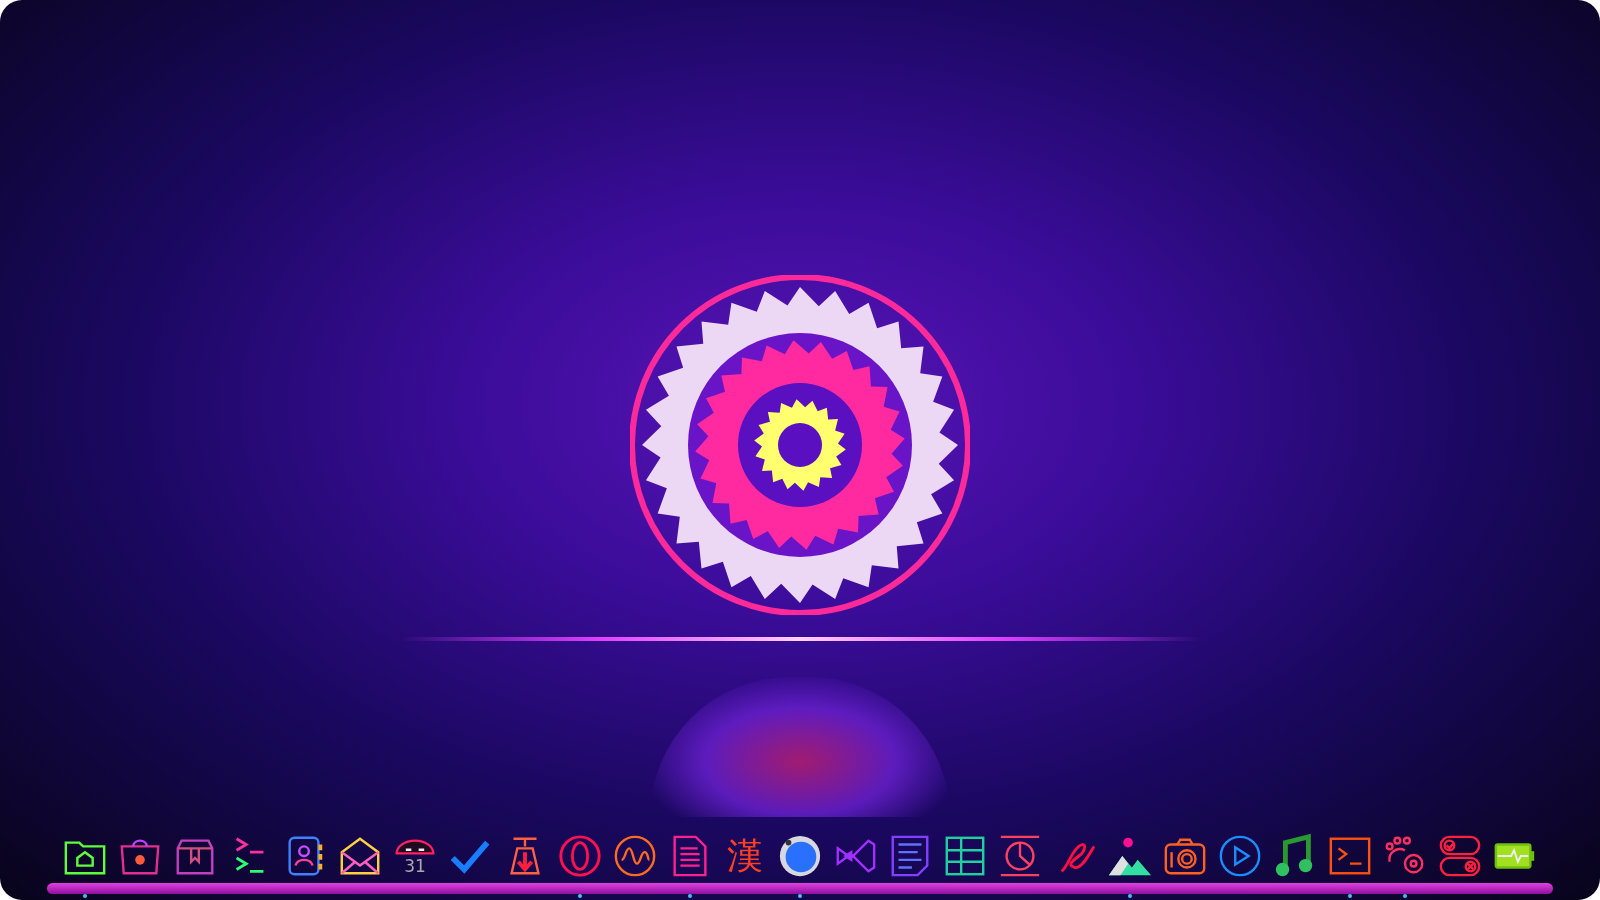 This screenshot has height=900, width=1600. I want to click on waveform-icon, so click(635, 856).